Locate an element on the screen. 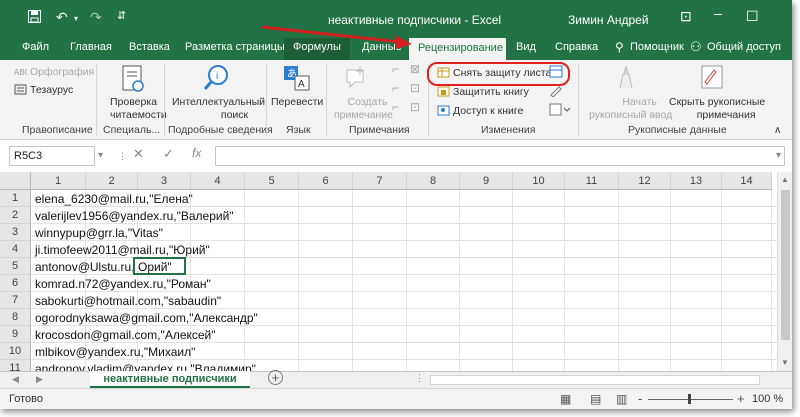 The image size is (800, 417). formula-input is located at coordinates (500, 156).